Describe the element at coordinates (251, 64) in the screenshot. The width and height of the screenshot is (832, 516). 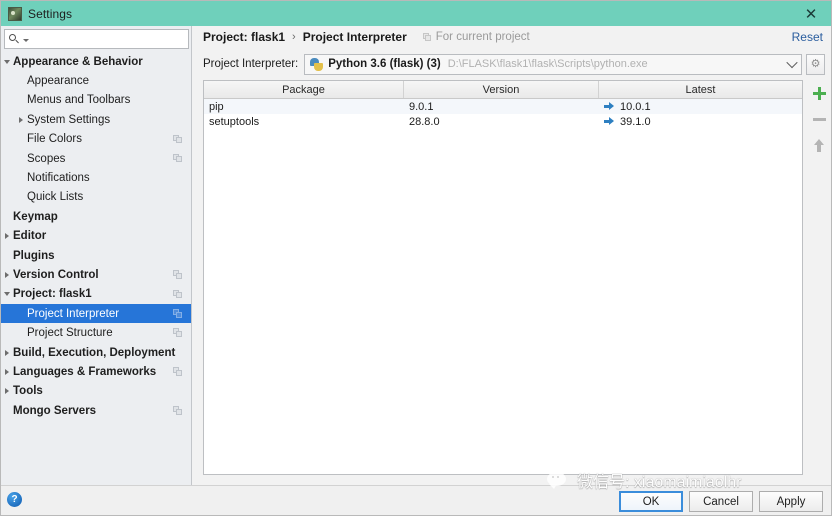
I see `interpreter-label: Project Interpreter:` at that location.